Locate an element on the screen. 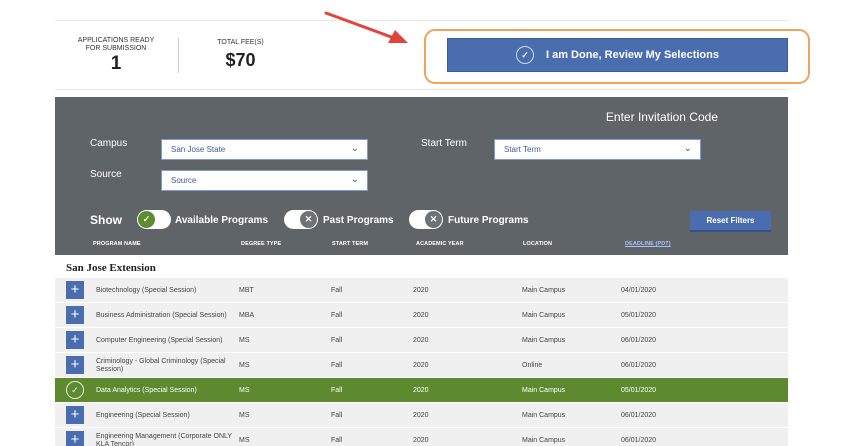 The image size is (843, 446). degree-type: MBA is located at coordinates (247, 315).